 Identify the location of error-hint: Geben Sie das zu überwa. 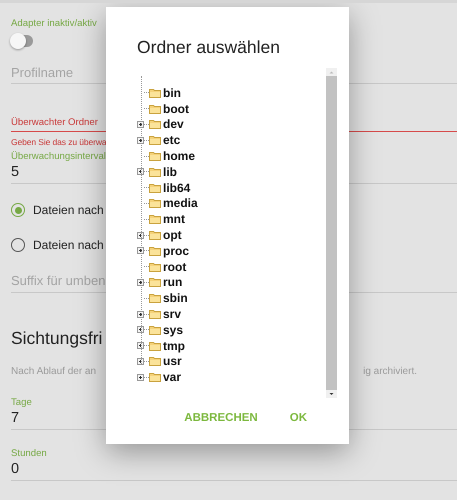
(59, 142).